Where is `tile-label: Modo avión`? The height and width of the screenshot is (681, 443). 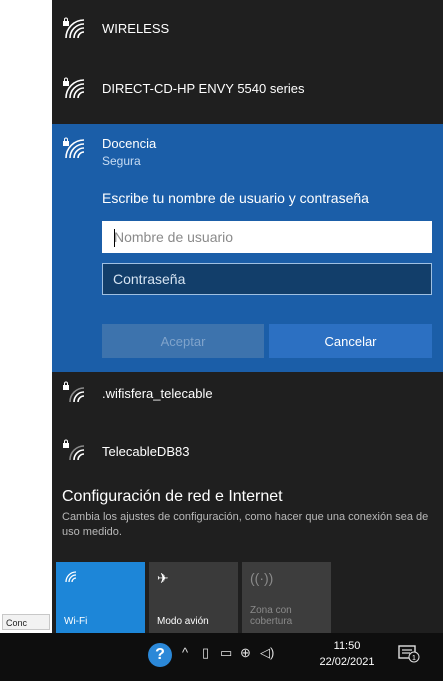 tile-label: Modo avión is located at coordinates (183, 621).